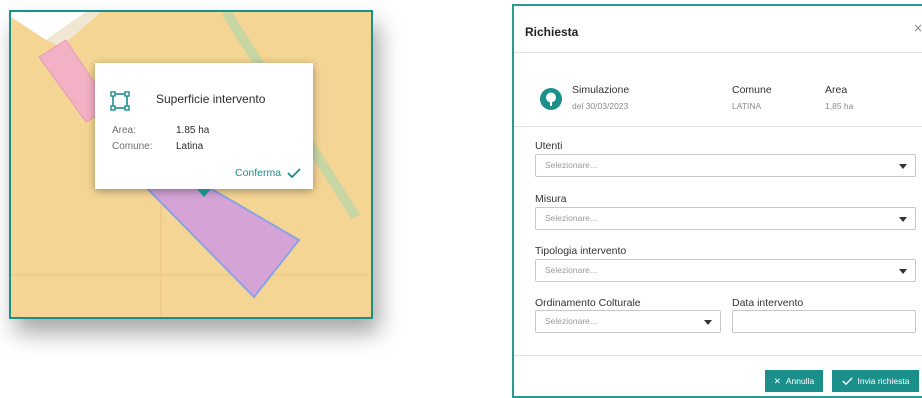  What do you see at coordinates (193, 130) in the screenshot?
I see `popup-value-area: 1.85 ha` at bounding box center [193, 130].